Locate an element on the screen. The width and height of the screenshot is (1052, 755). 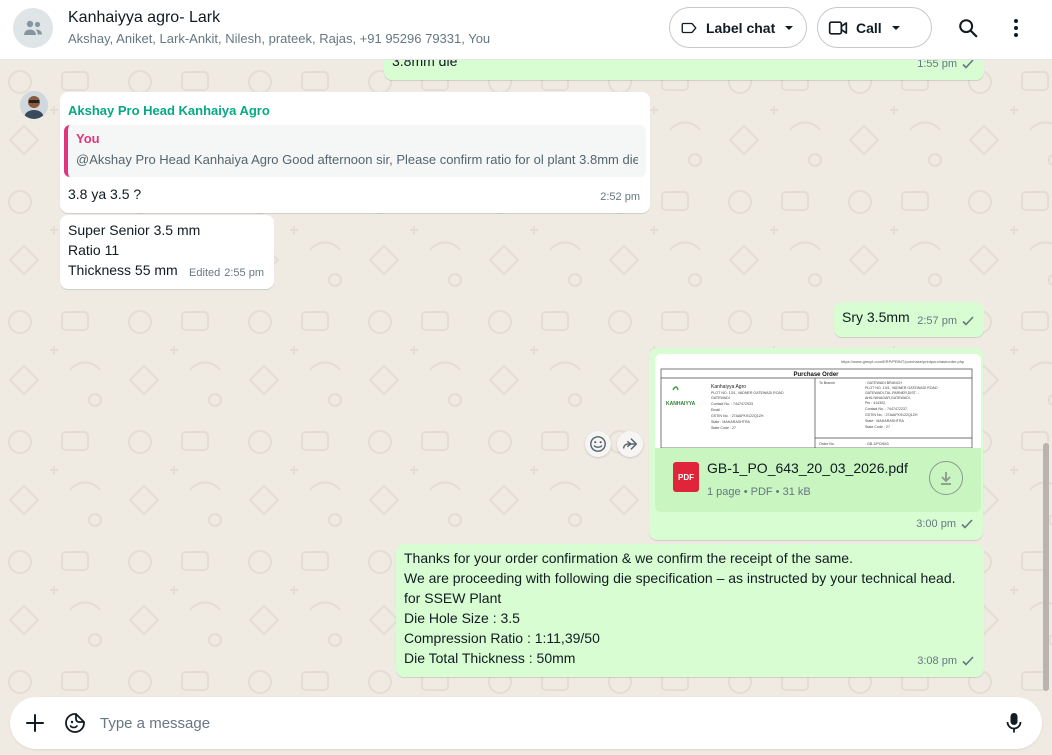
file-meta: 1 page • PDF • 31 kB is located at coordinates (759, 492).